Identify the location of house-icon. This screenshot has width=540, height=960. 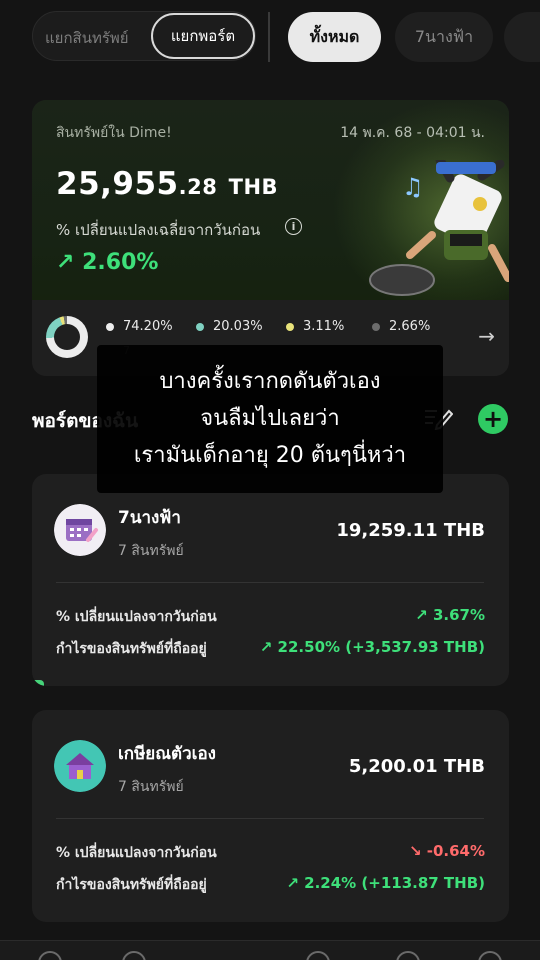
(80, 766).